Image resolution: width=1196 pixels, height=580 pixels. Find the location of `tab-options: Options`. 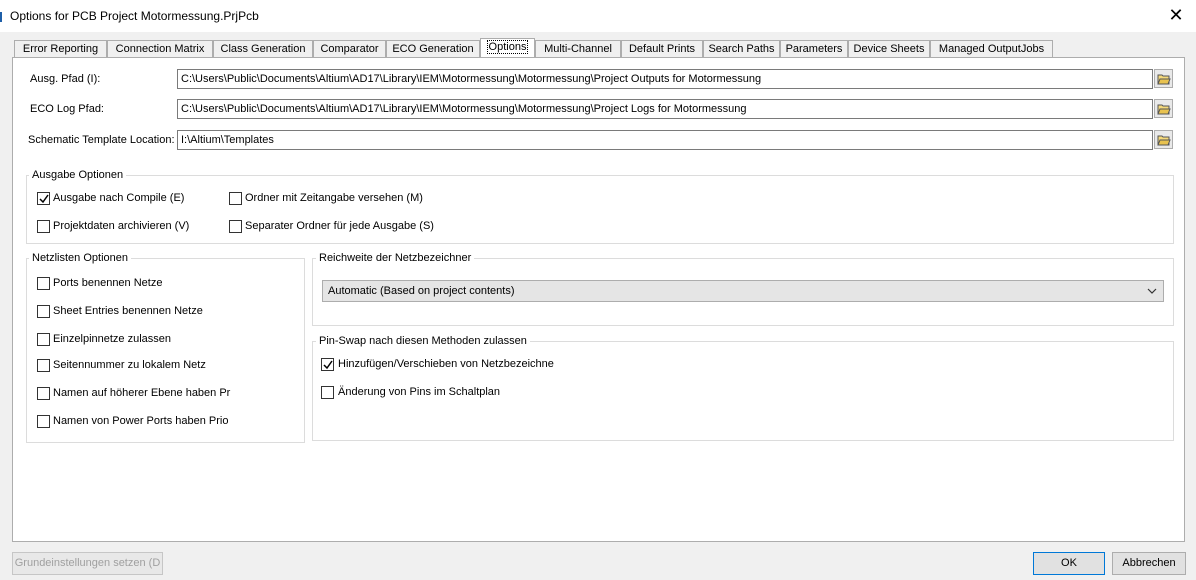

tab-options: Options is located at coordinates (507, 48).